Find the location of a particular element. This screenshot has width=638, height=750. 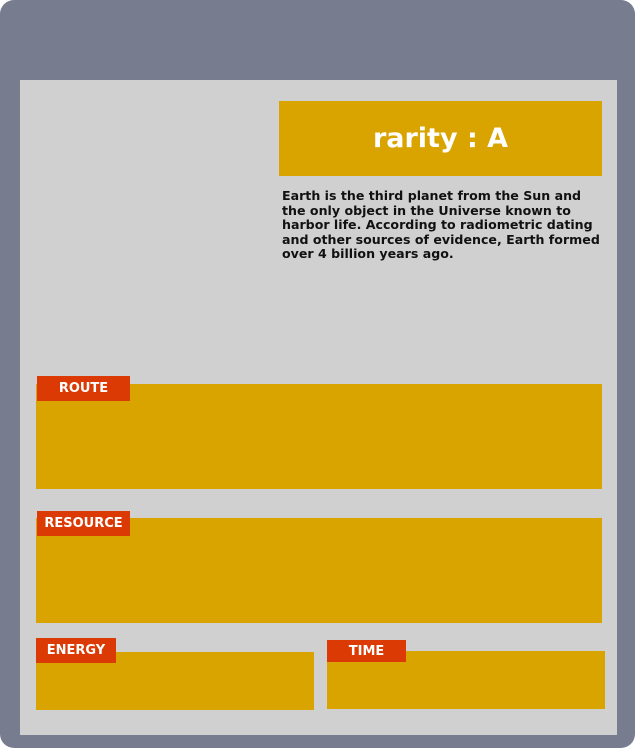

rarity-label: rarity : A is located at coordinates (440, 138).